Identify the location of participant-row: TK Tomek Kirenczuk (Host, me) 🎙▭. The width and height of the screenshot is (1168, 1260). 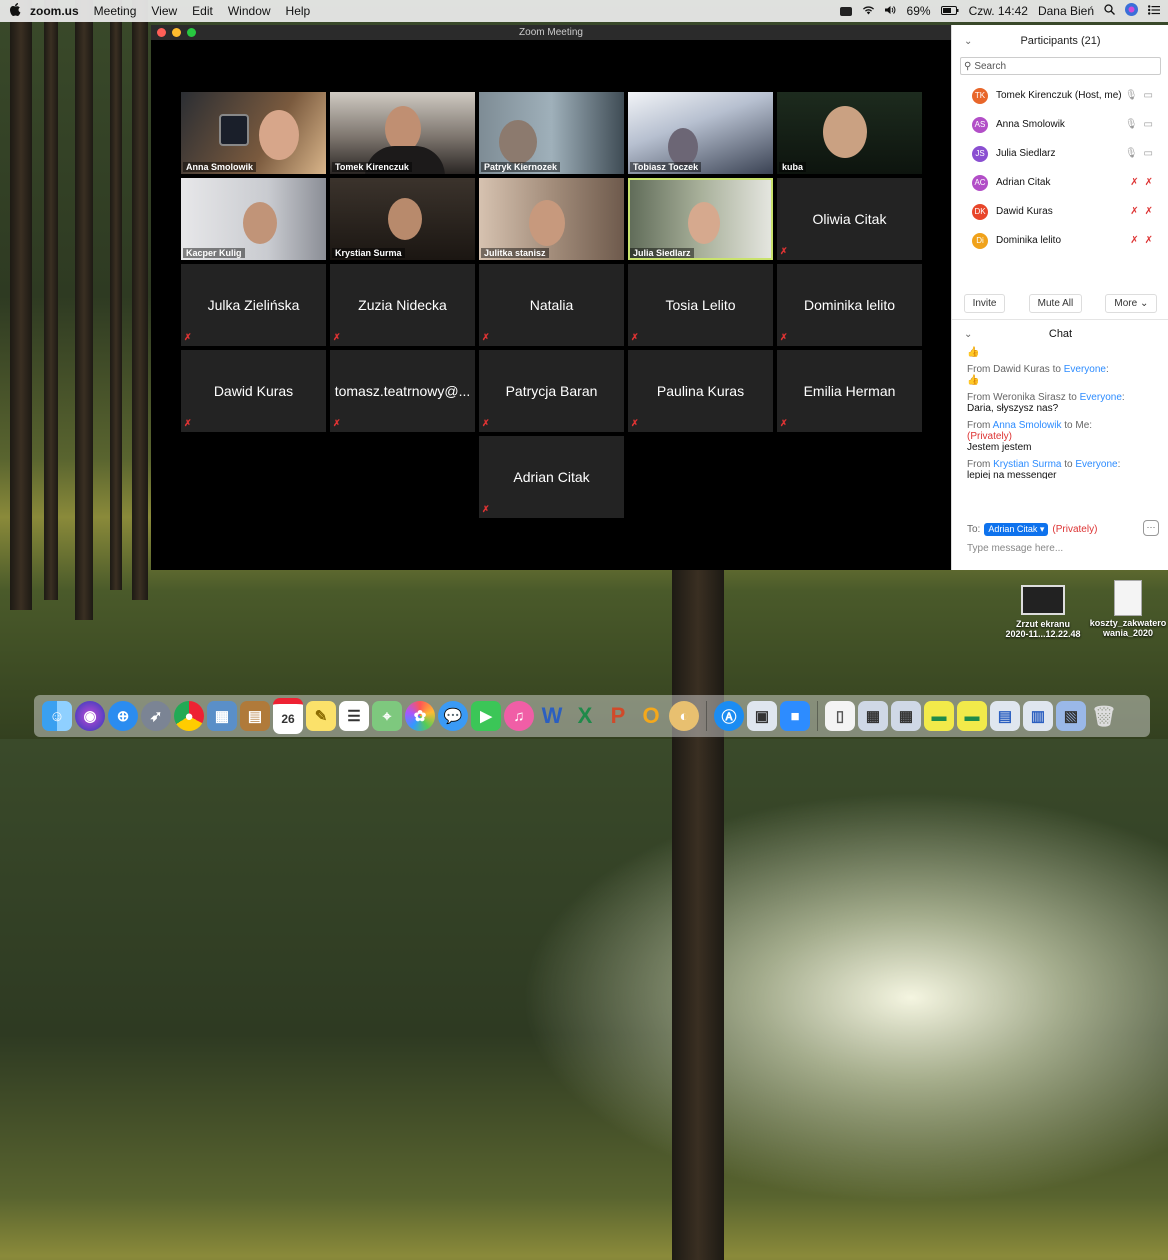
(1060, 95).